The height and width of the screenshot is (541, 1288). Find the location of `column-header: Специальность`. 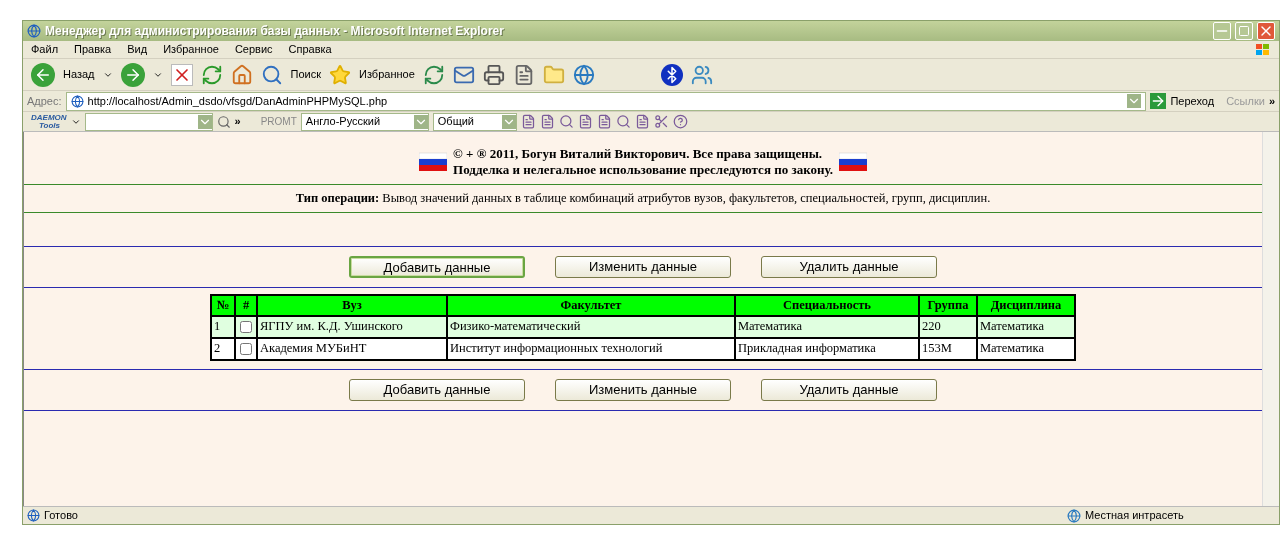

column-header: Специальность is located at coordinates (827, 305).